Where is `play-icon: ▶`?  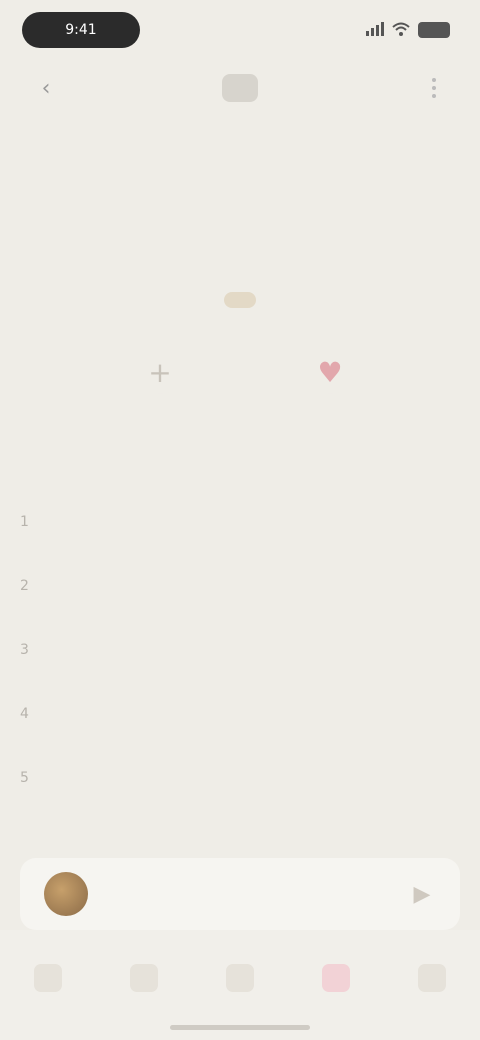 play-icon: ▶ is located at coordinates (422, 894).